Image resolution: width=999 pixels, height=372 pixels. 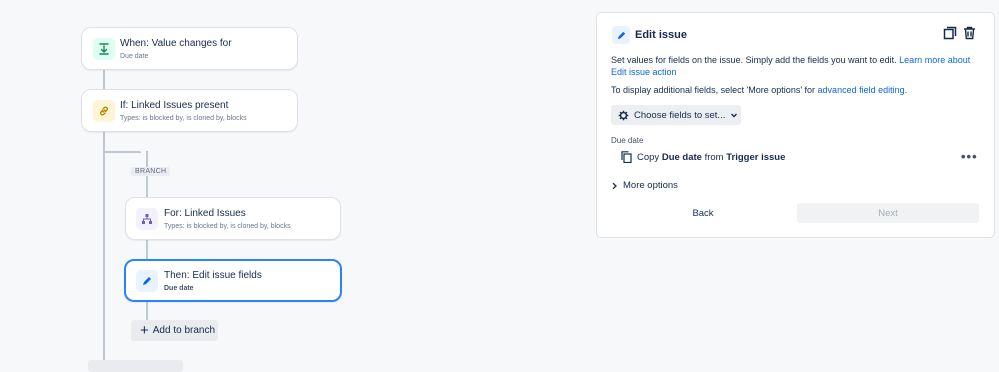 What do you see at coordinates (614, 185) in the screenshot?
I see `chevron-right-icon` at bounding box center [614, 185].